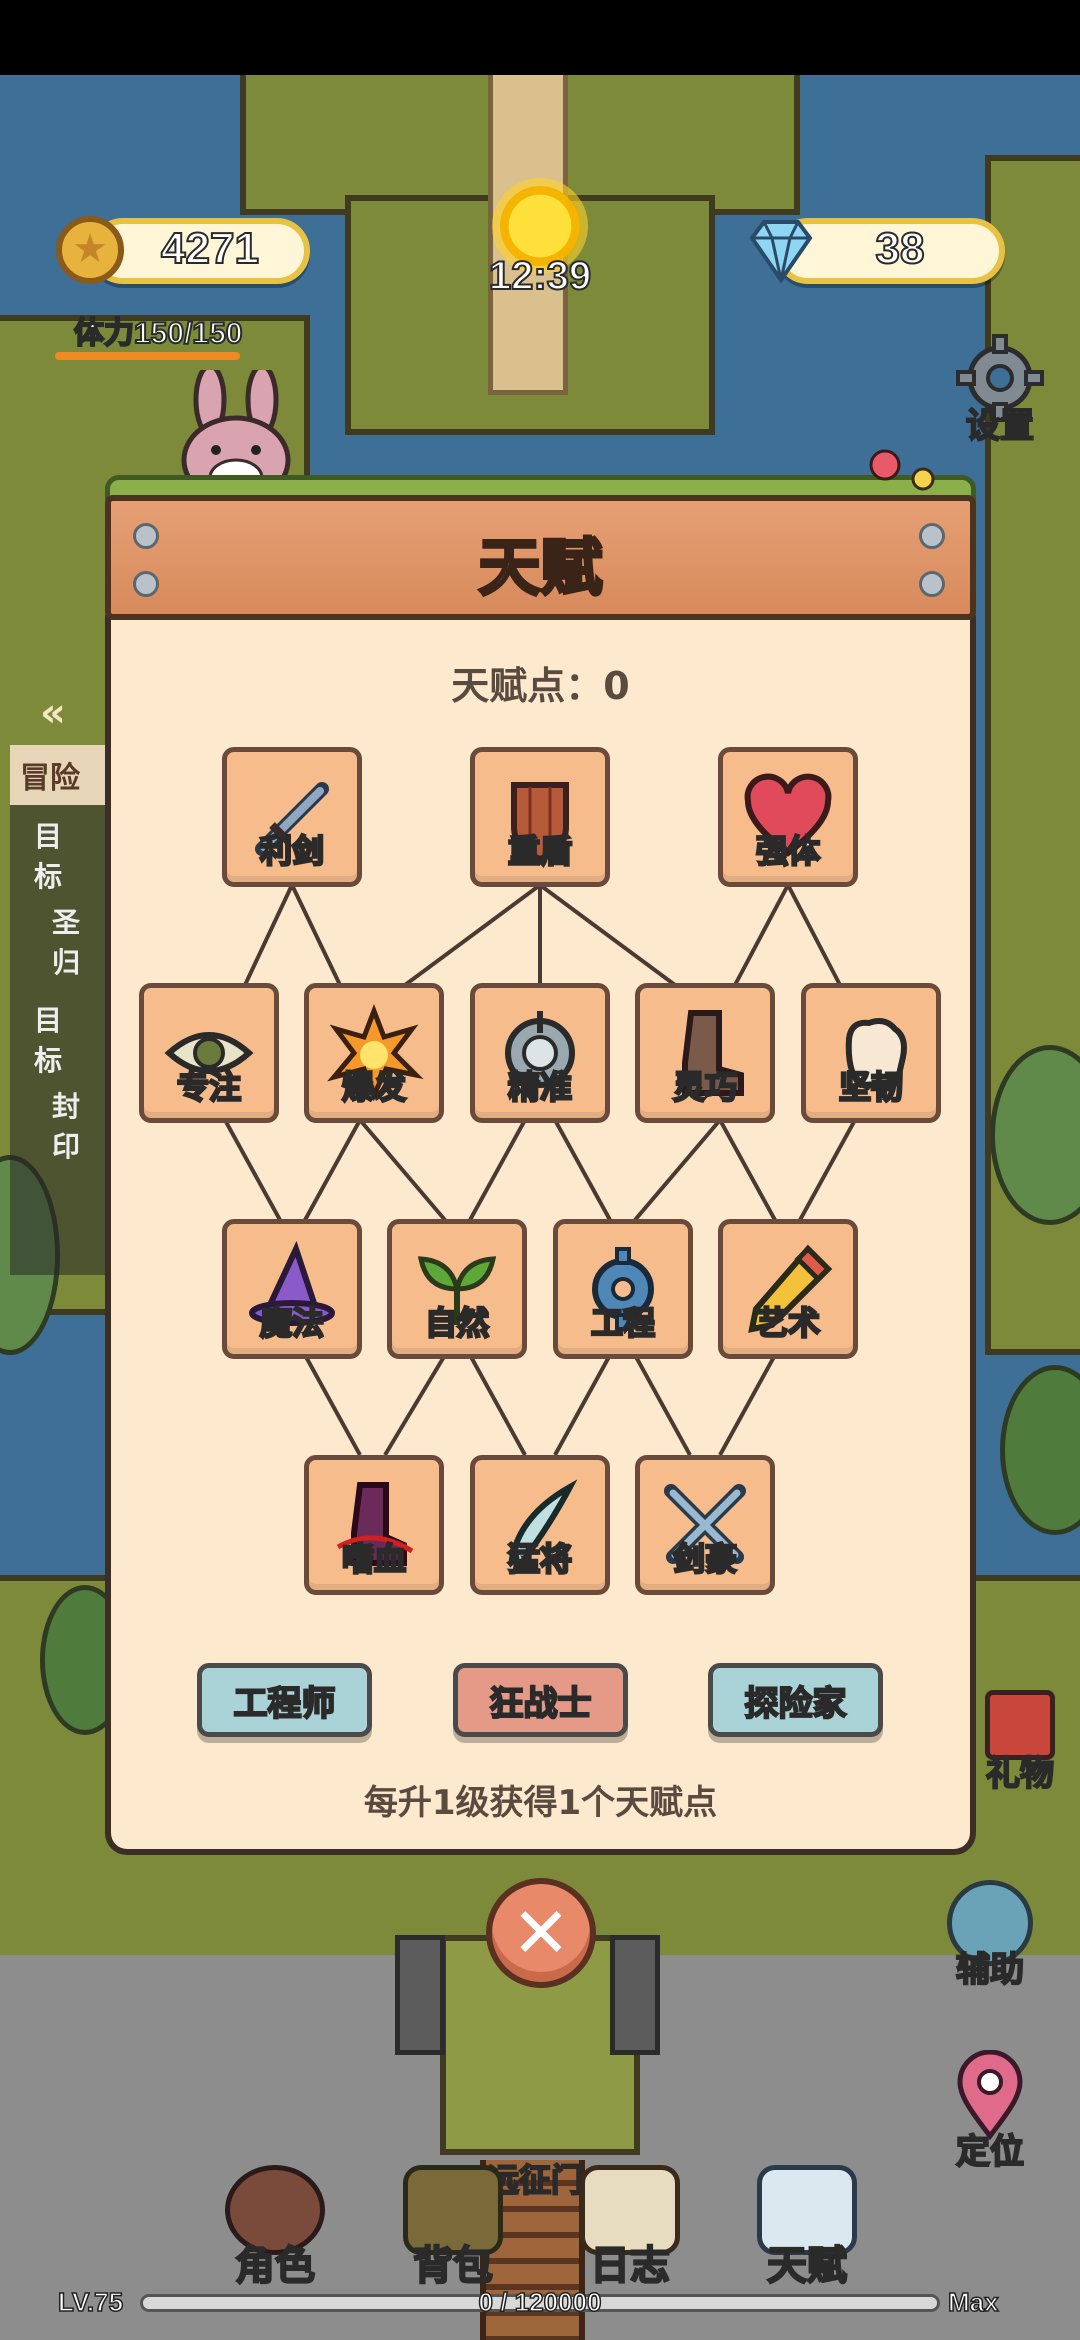  Describe the element at coordinates (540, 1053) in the screenshot. I see `talent-precision: 精准` at that location.